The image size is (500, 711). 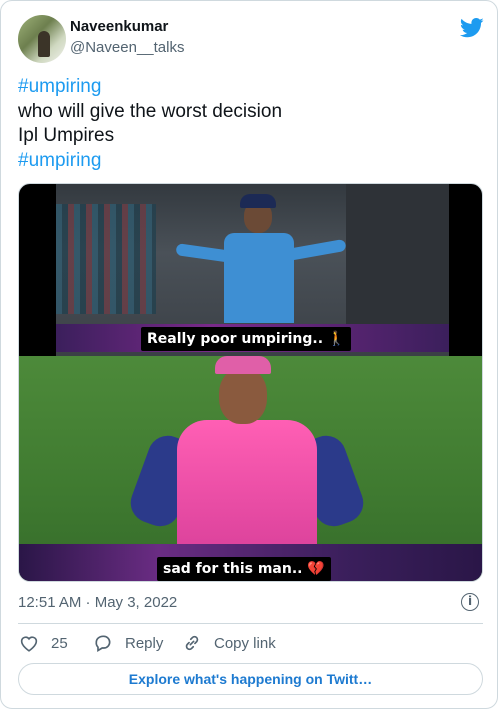 I want to click on reply-label: Reply, so click(x=144, y=643).